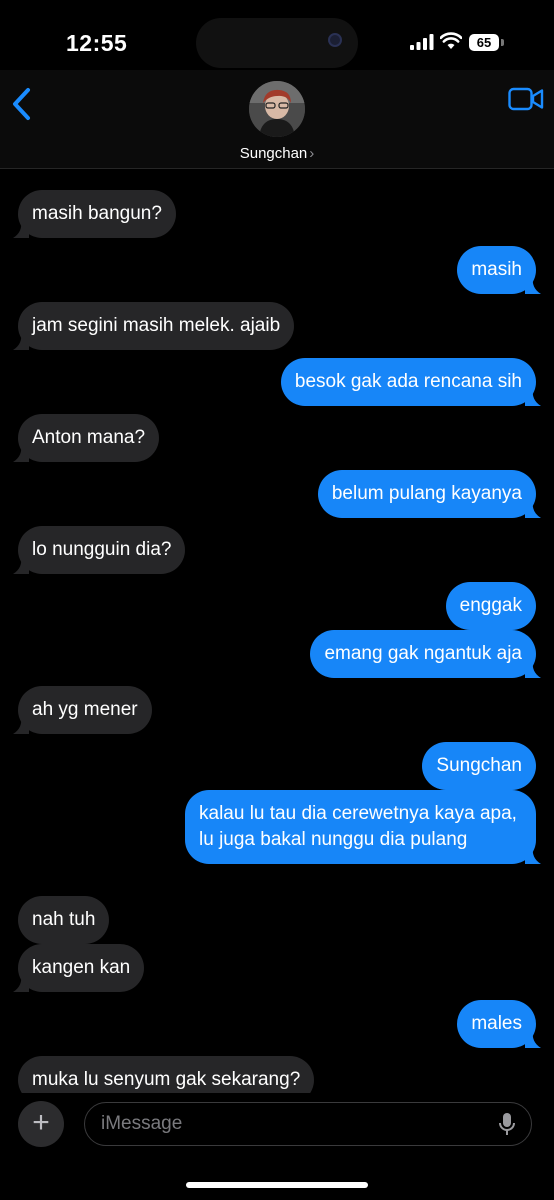  Describe the element at coordinates (429, 494) in the screenshot. I see `message-bubble-outgoing: belum pulang kayanya` at that location.